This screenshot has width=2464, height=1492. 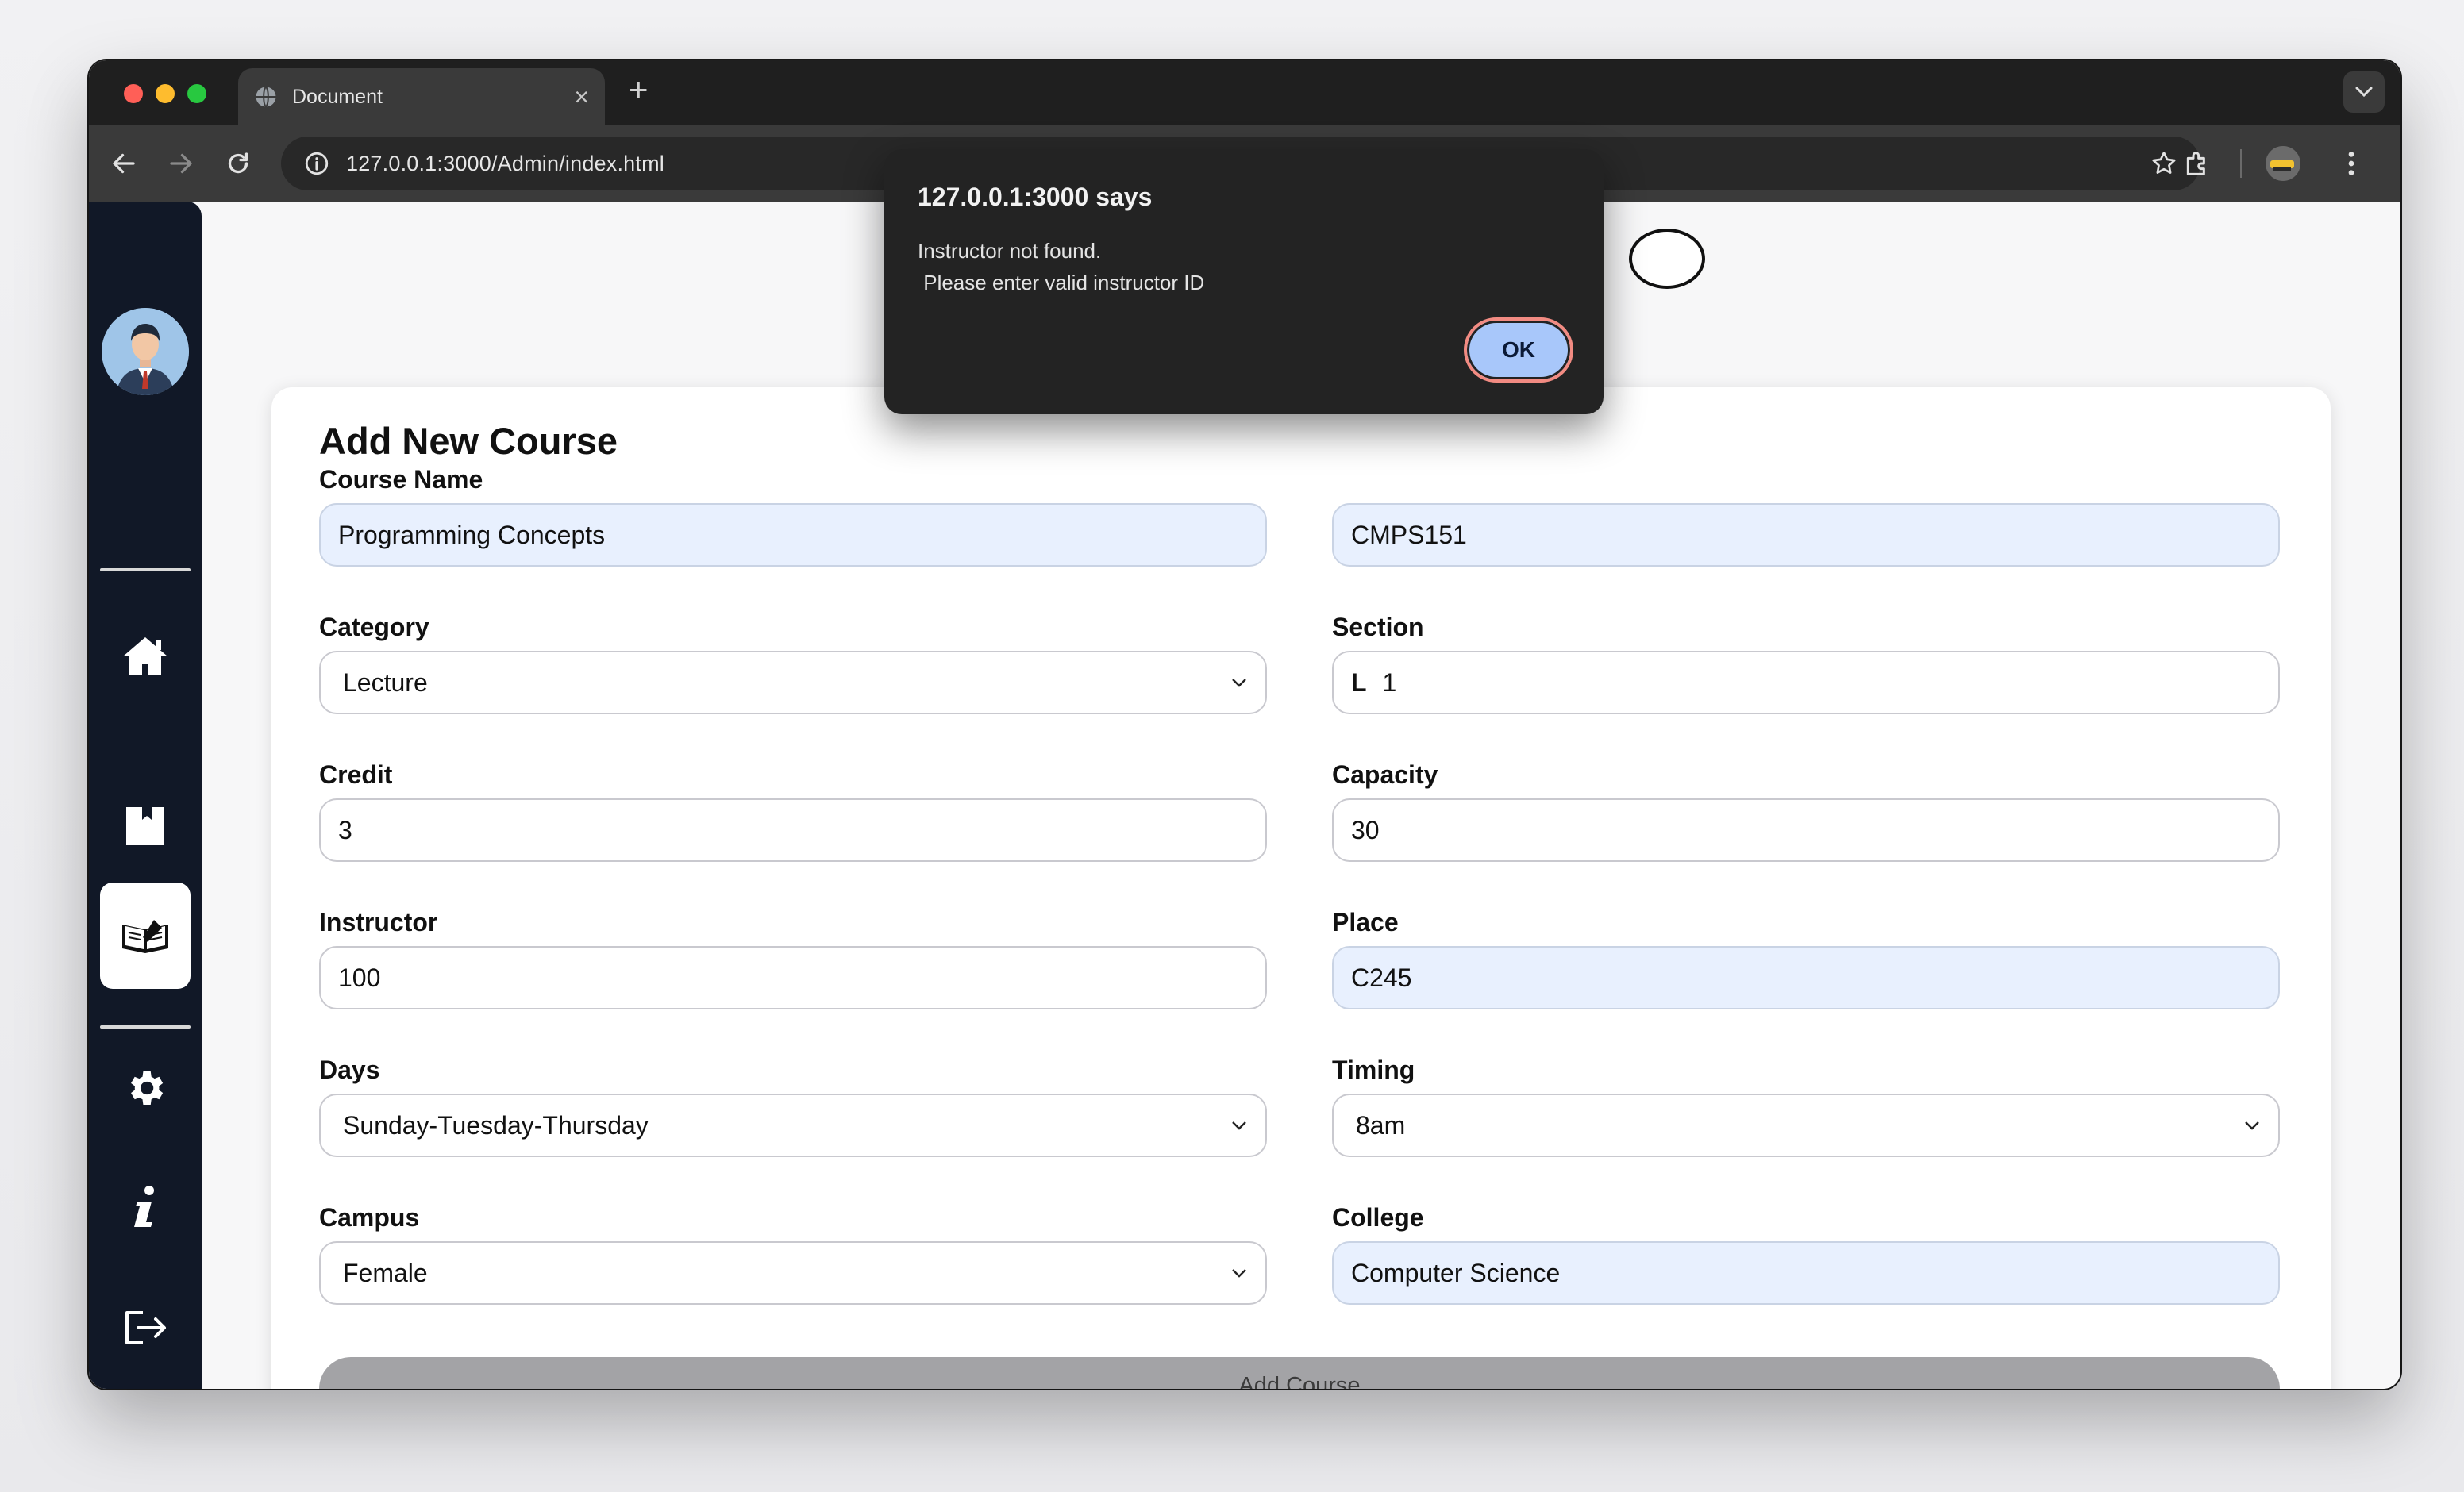 What do you see at coordinates (1806, 1125) in the screenshot?
I see `timing-select: 8am` at bounding box center [1806, 1125].